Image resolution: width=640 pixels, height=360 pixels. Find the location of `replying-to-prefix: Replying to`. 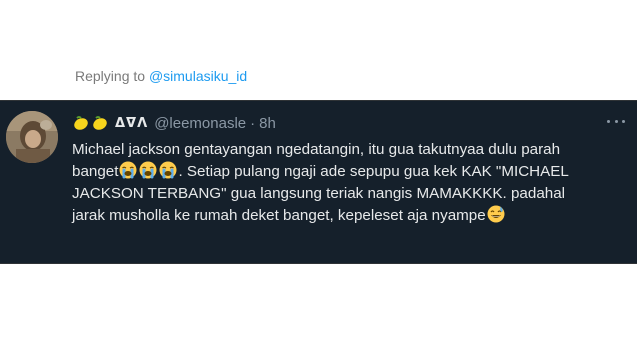

replying-to-prefix: Replying to is located at coordinates (110, 76).